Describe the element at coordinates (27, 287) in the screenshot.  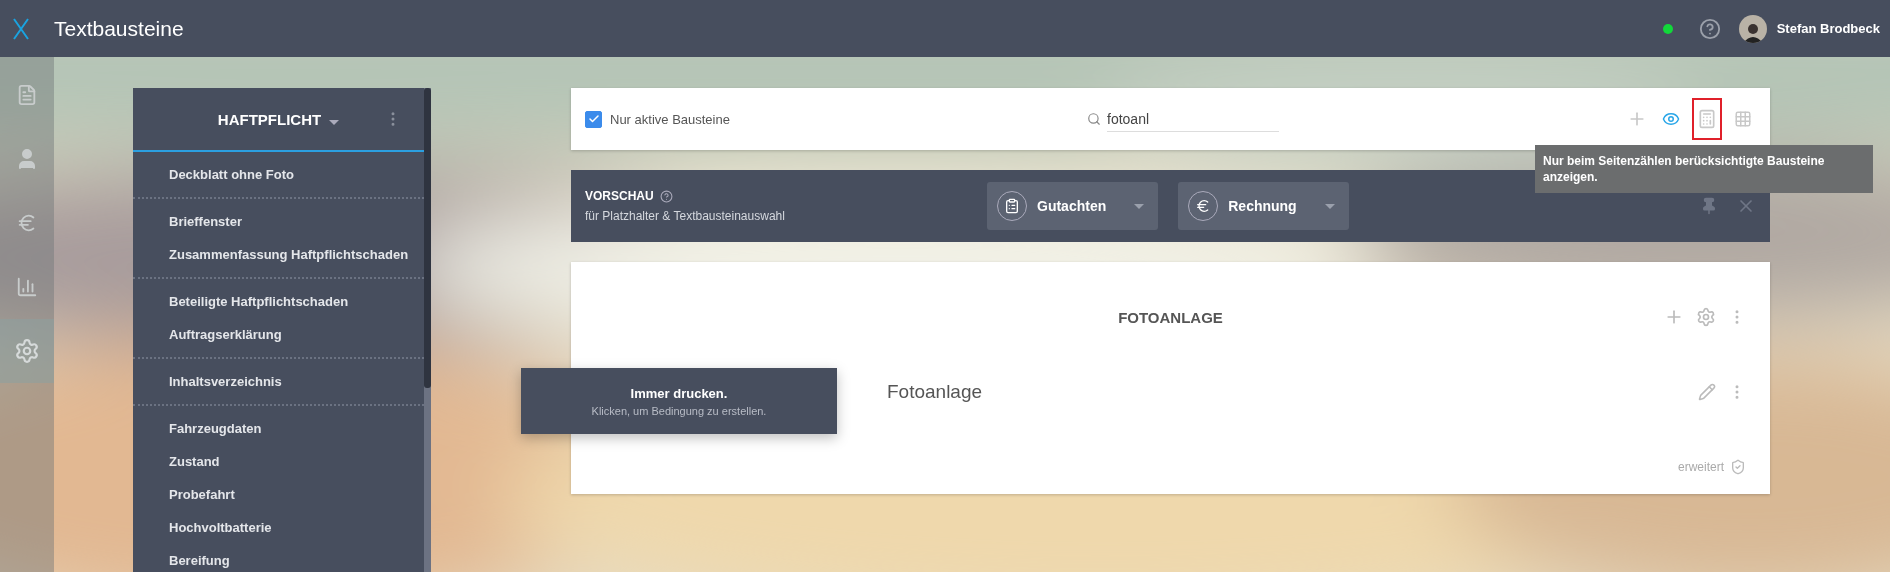
I see `bar-chart-icon` at that location.